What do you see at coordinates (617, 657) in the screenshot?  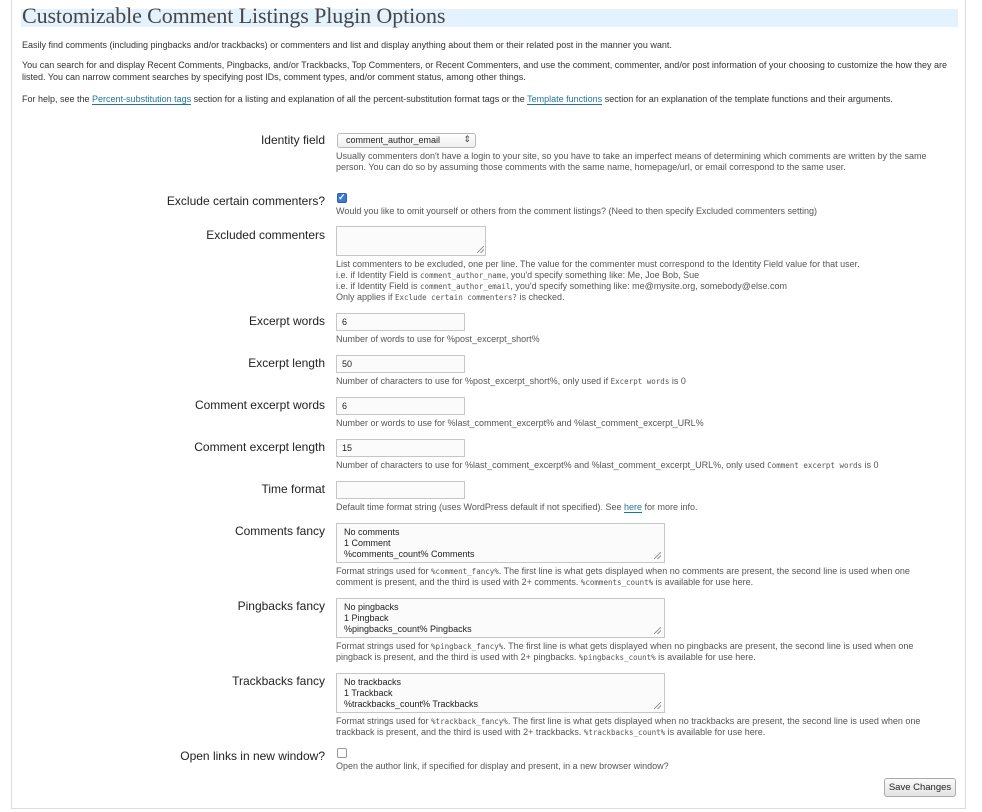 I see `help-code: %pingbacks_count%` at bounding box center [617, 657].